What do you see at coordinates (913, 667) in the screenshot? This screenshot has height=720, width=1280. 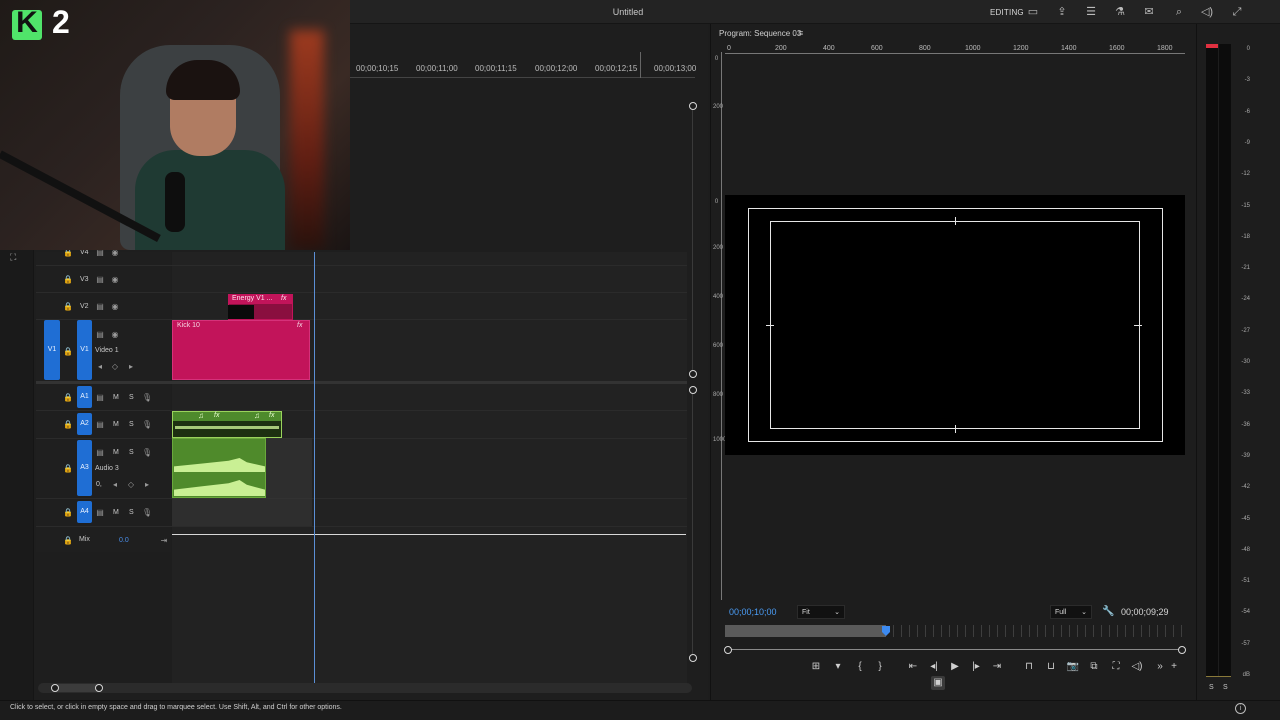 I see `go-to-in-icon: ⇤` at bounding box center [913, 667].